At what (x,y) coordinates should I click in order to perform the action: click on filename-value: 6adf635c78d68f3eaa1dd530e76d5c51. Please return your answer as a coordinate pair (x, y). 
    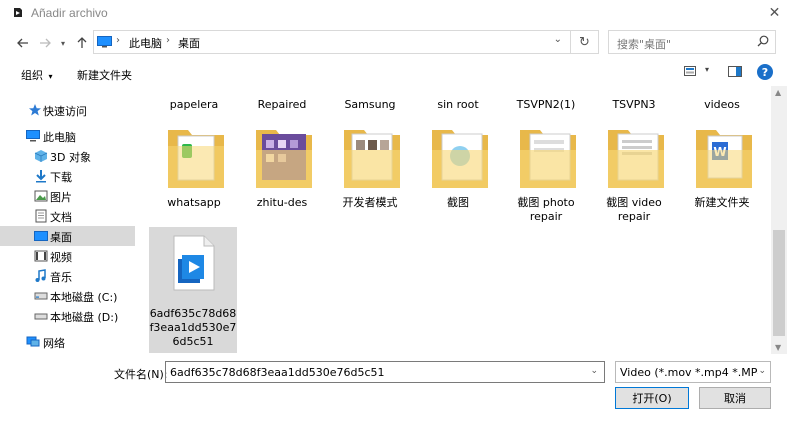
    Looking at the image, I should click on (277, 372).